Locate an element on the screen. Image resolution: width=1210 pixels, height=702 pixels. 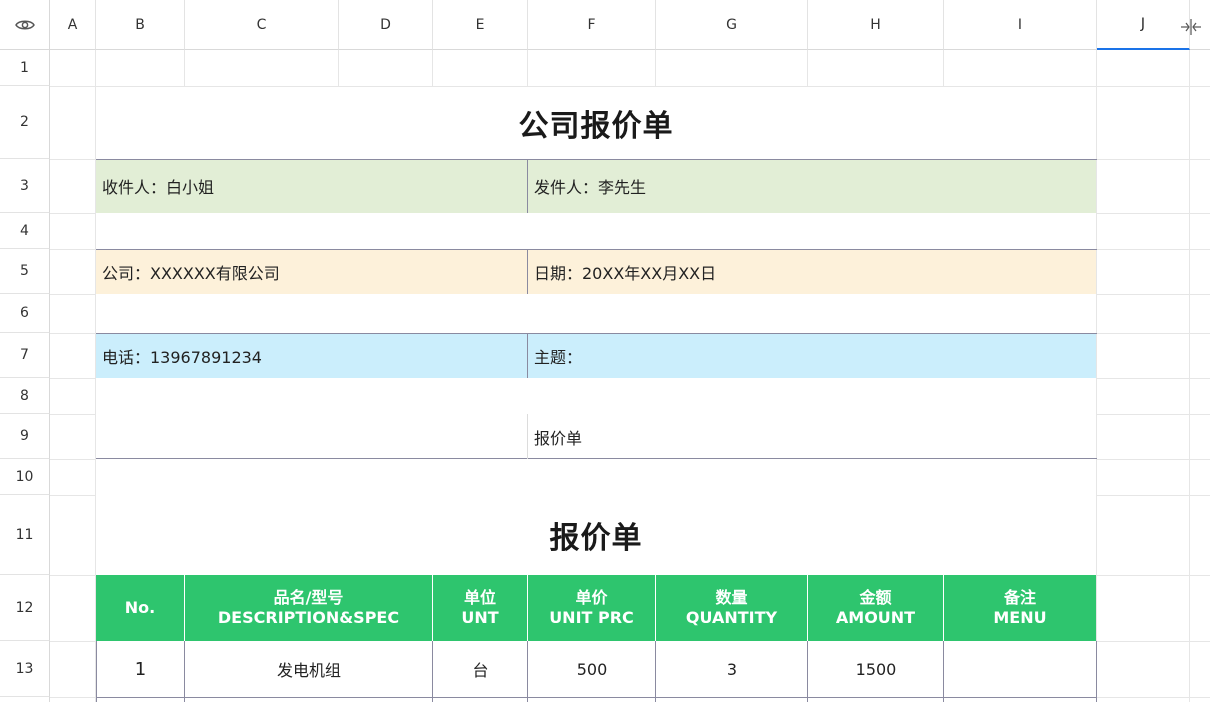
col-header-j: J is located at coordinates (1143, 25).